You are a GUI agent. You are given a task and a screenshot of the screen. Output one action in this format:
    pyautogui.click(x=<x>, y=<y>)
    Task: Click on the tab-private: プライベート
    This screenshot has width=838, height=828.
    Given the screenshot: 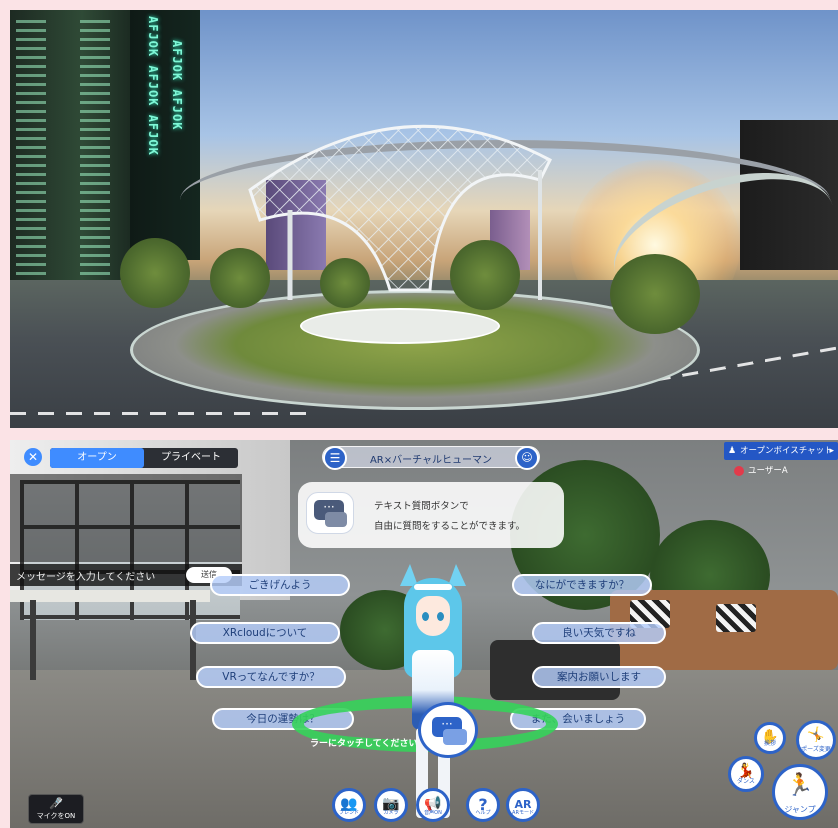 What is the action you would take?
    pyautogui.click(x=191, y=458)
    